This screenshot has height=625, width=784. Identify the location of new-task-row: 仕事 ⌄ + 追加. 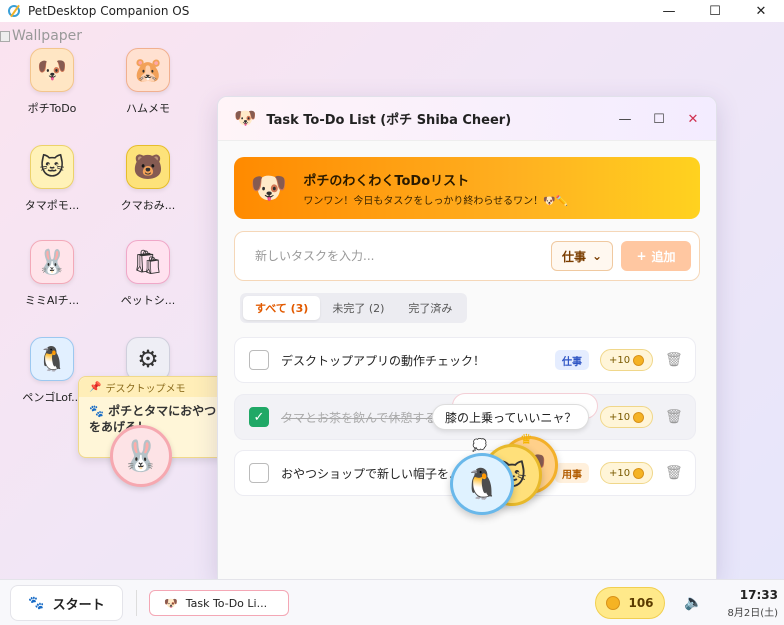
(467, 256).